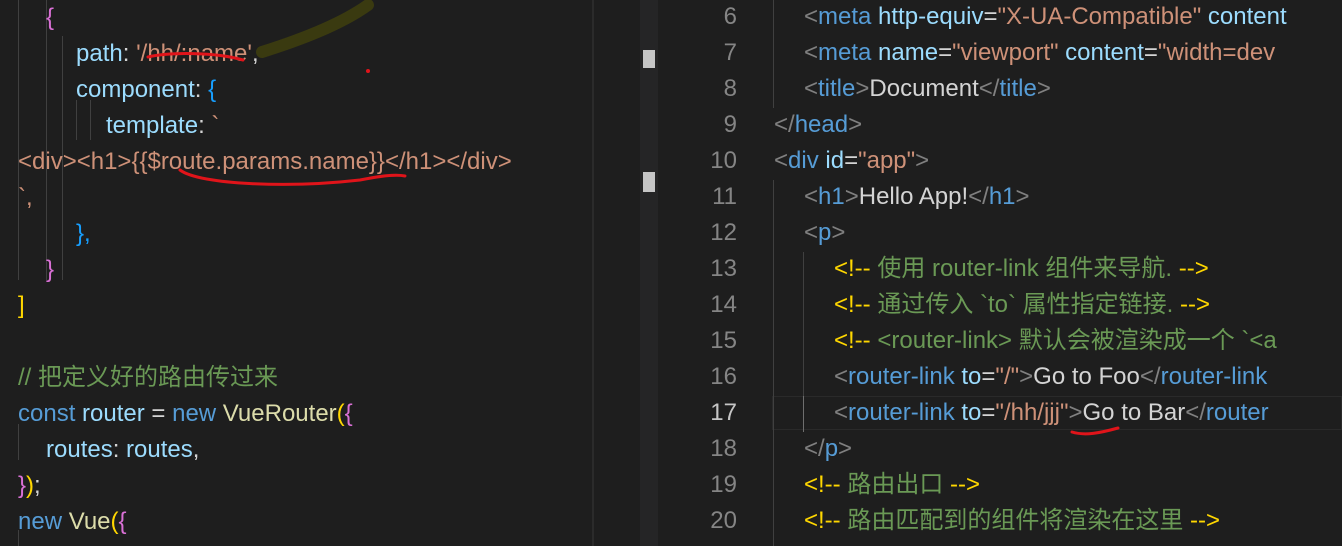  Describe the element at coordinates (723, 484) in the screenshot. I see `line-number: 19` at that location.